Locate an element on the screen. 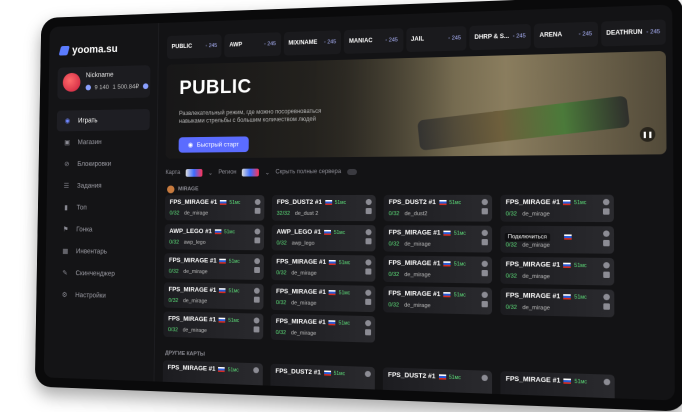 This screenshot has height=412, width=682. sidebar-item-4: ▮ Топ is located at coordinates (101, 207).